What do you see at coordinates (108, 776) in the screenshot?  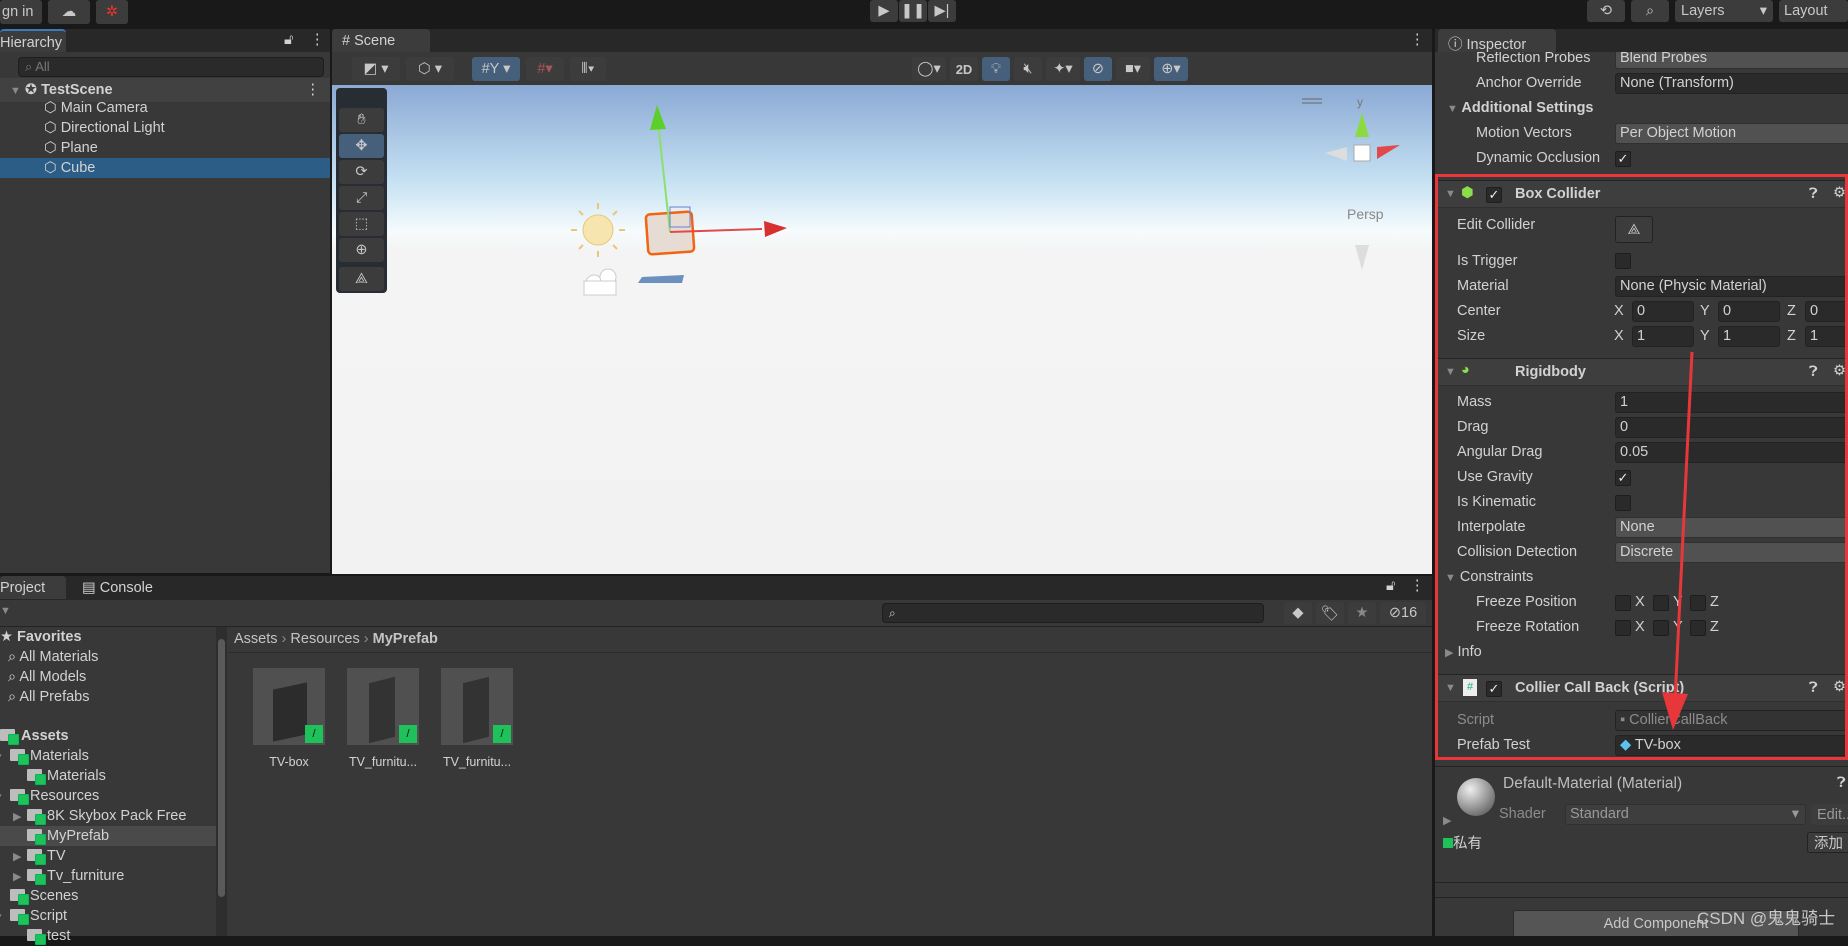 I see `project-folder: Materials` at bounding box center [108, 776].